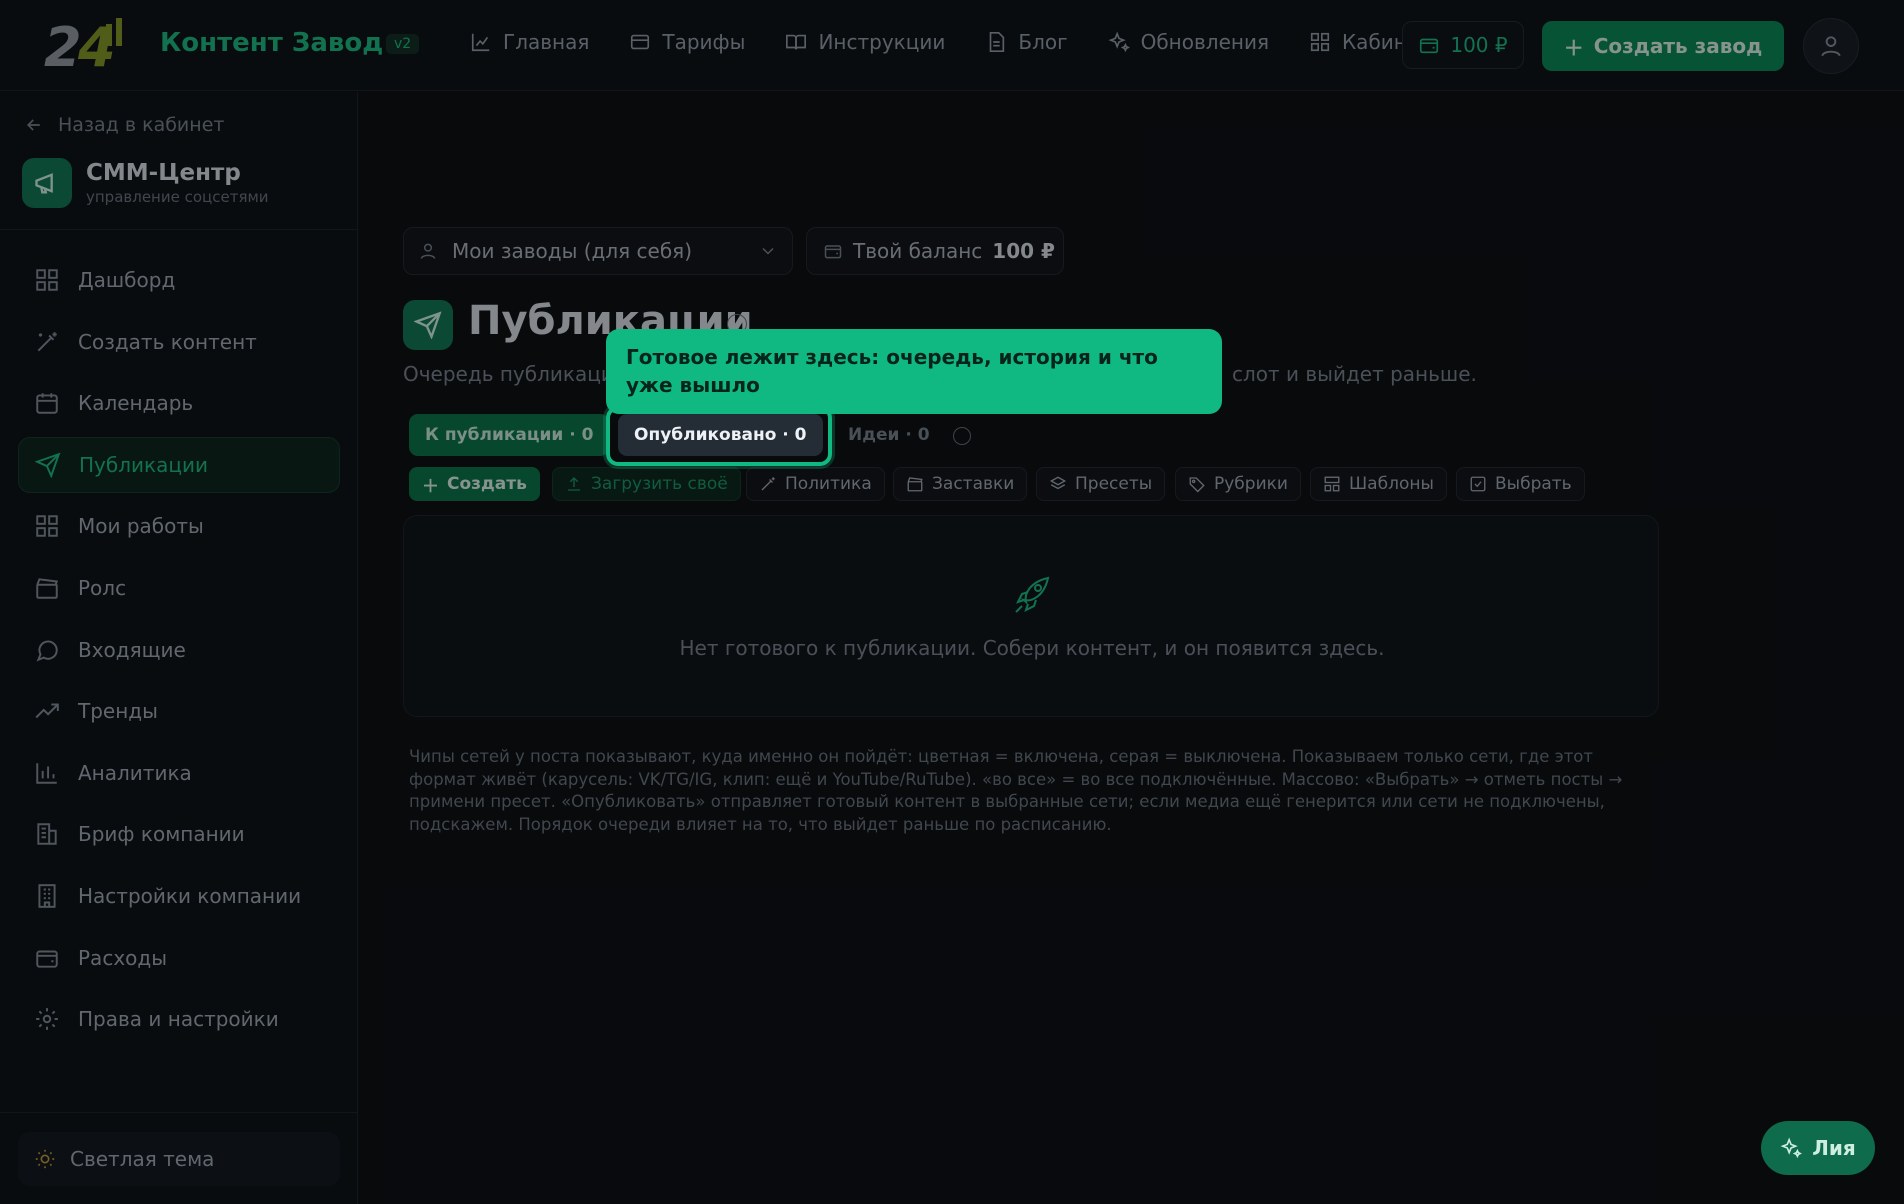  What do you see at coordinates (962, 436) in the screenshot?
I see `info-icon` at bounding box center [962, 436].